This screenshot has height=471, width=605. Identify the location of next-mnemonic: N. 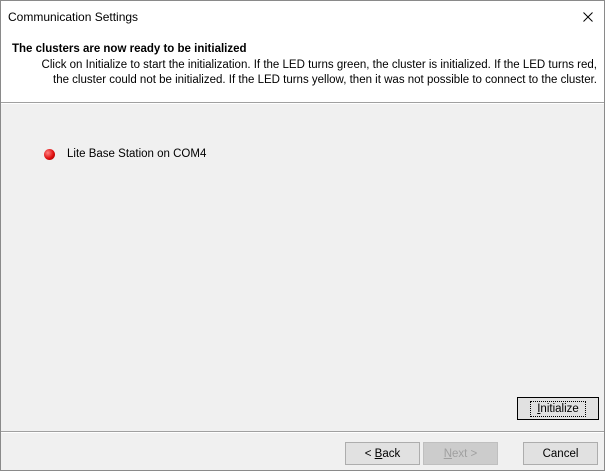
(448, 453).